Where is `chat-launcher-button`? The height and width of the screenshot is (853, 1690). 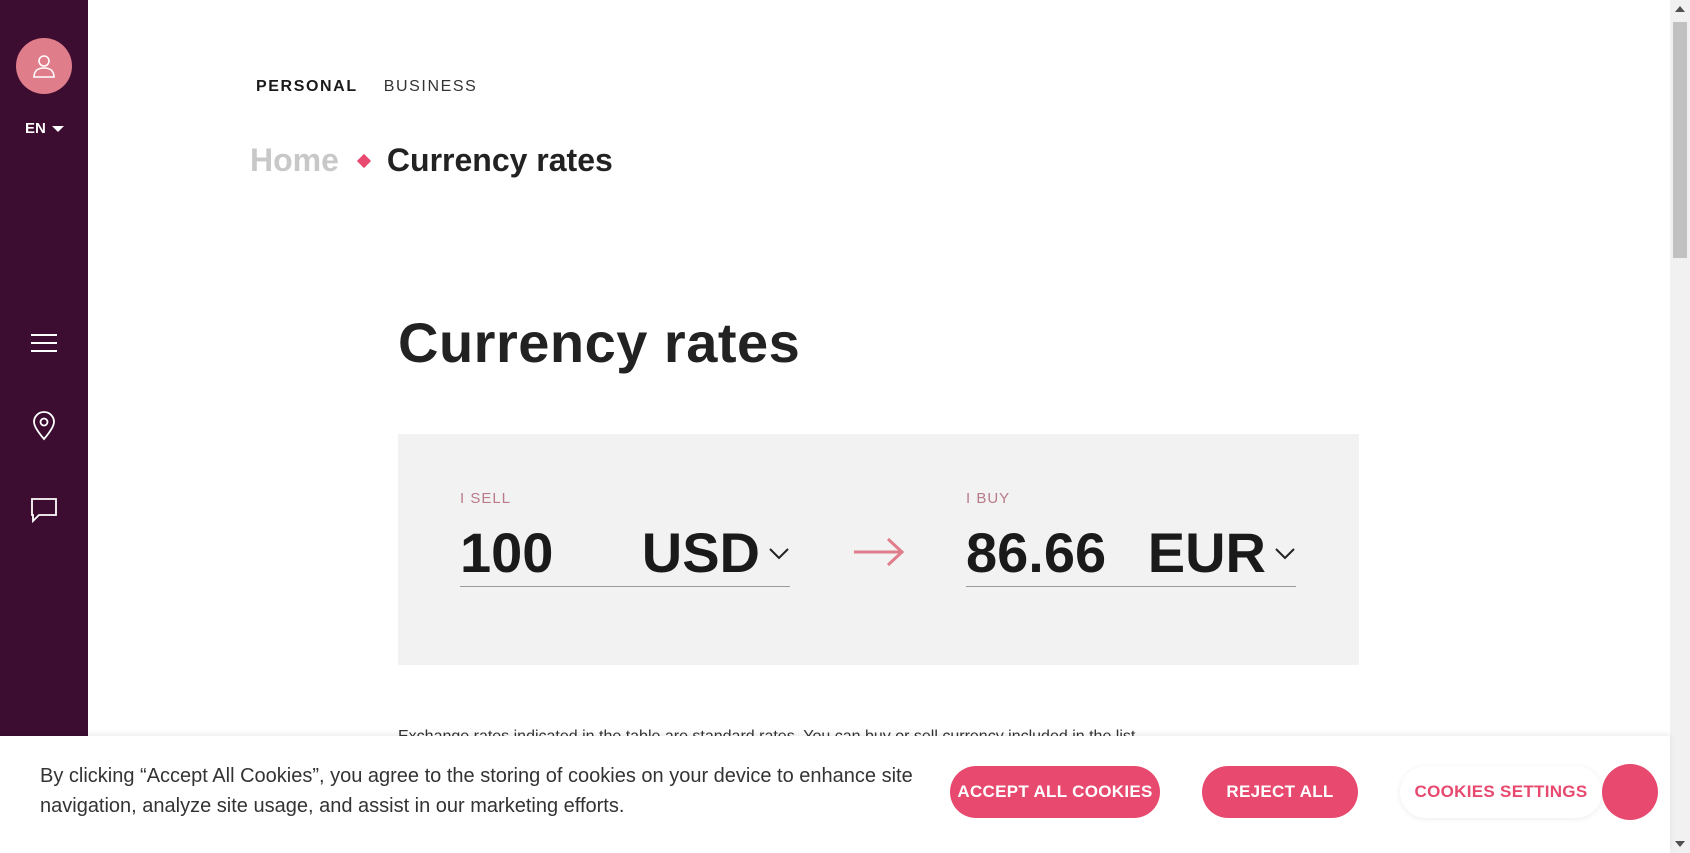 chat-launcher-button is located at coordinates (1630, 792).